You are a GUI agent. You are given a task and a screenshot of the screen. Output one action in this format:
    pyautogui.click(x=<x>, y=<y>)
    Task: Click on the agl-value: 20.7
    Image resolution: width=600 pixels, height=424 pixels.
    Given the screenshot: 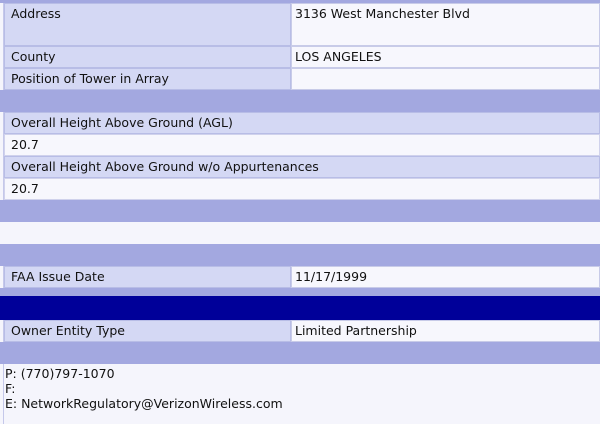 What is the action you would take?
    pyautogui.click(x=302, y=145)
    